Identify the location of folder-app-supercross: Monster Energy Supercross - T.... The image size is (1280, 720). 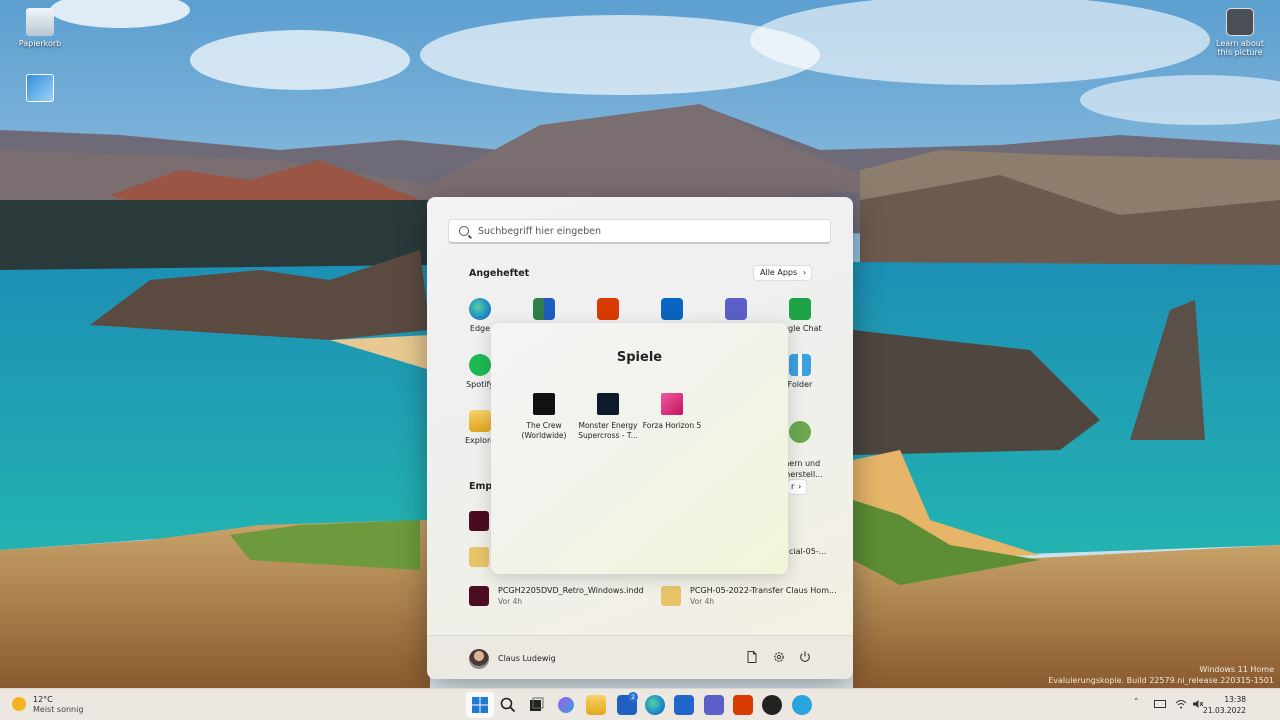
(608, 417).